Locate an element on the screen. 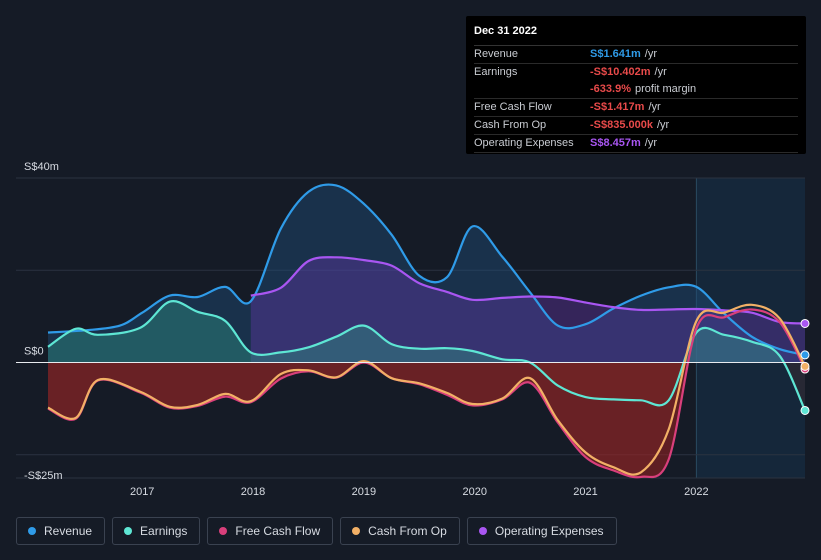  revenue-end-dot is located at coordinates (805, 355).